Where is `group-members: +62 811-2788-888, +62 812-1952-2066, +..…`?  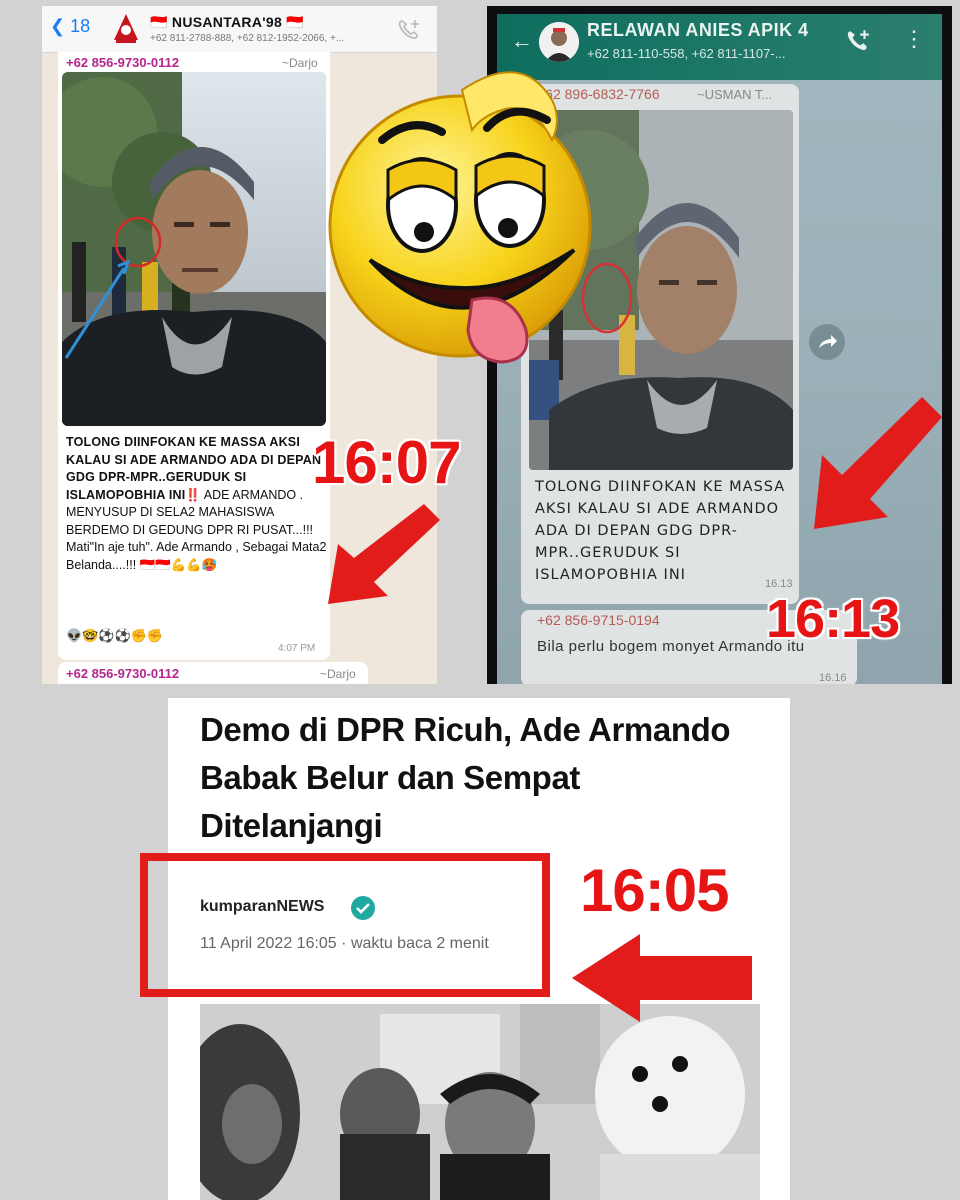 group-members: +62 811-2788-888, +62 812-1952-2066, +..… is located at coordinates (247, 38).